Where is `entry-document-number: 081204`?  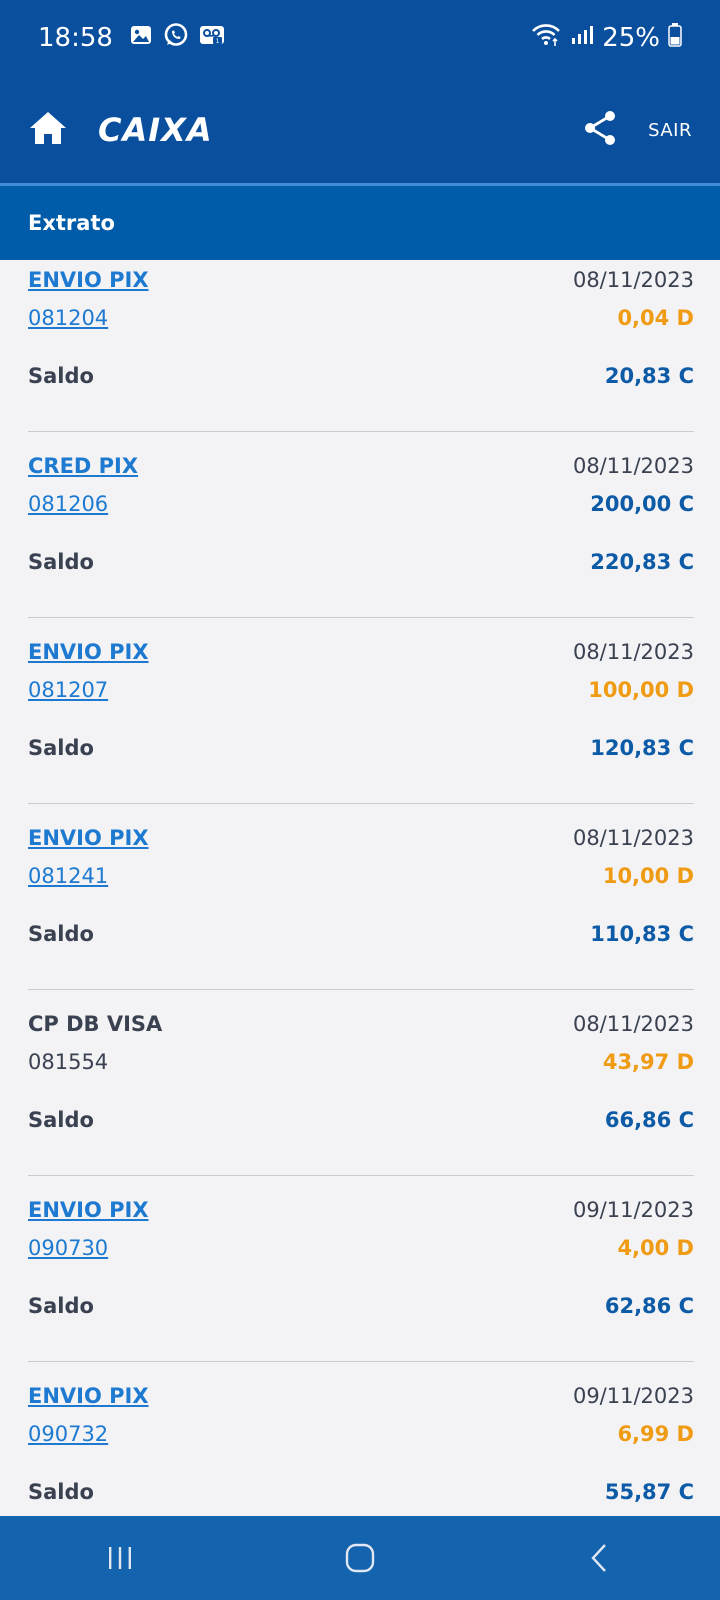 entry-document-number: 081204 is located at coordinates (68, 318).